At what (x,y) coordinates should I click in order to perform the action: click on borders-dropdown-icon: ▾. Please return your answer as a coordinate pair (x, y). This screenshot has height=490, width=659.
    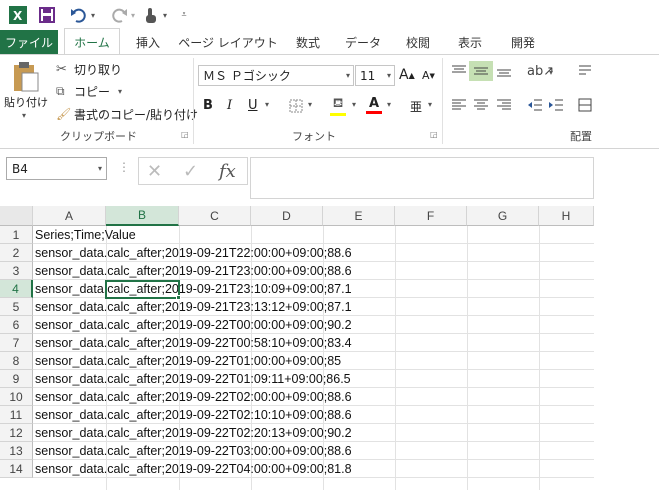
    Looking at the image, I should click on (310, 104).